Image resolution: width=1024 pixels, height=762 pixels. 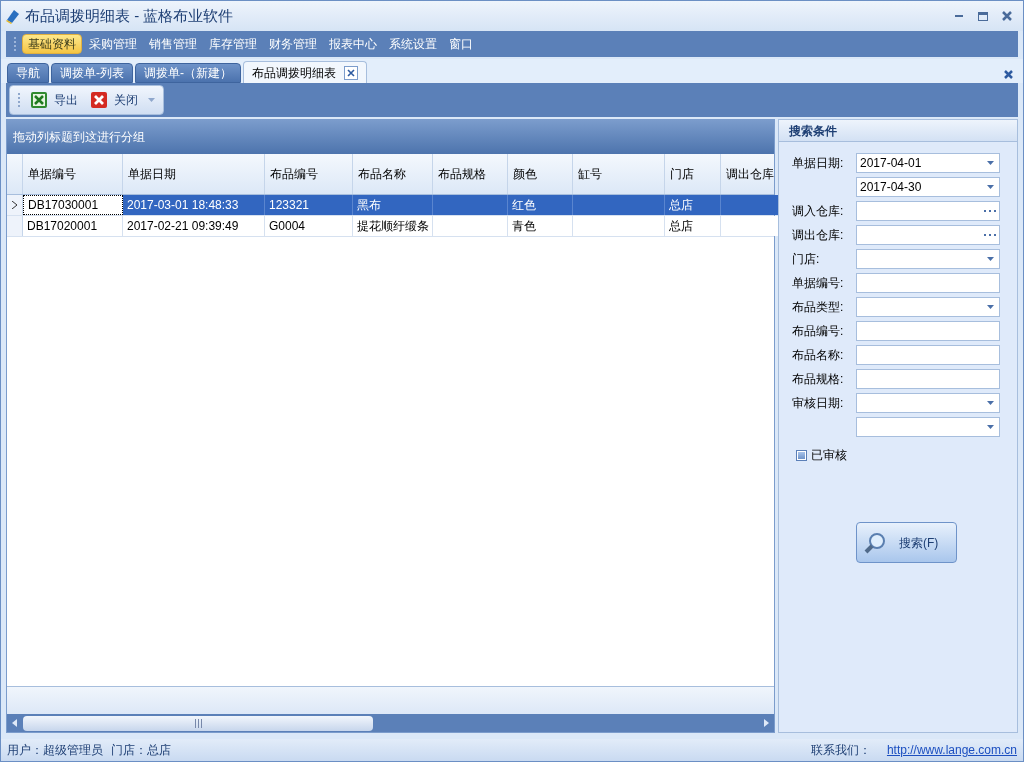 What do you see at coordinates (619, 174) in the screenshot?
I see `column-header: 缸号` at bounding box center [619, 174].